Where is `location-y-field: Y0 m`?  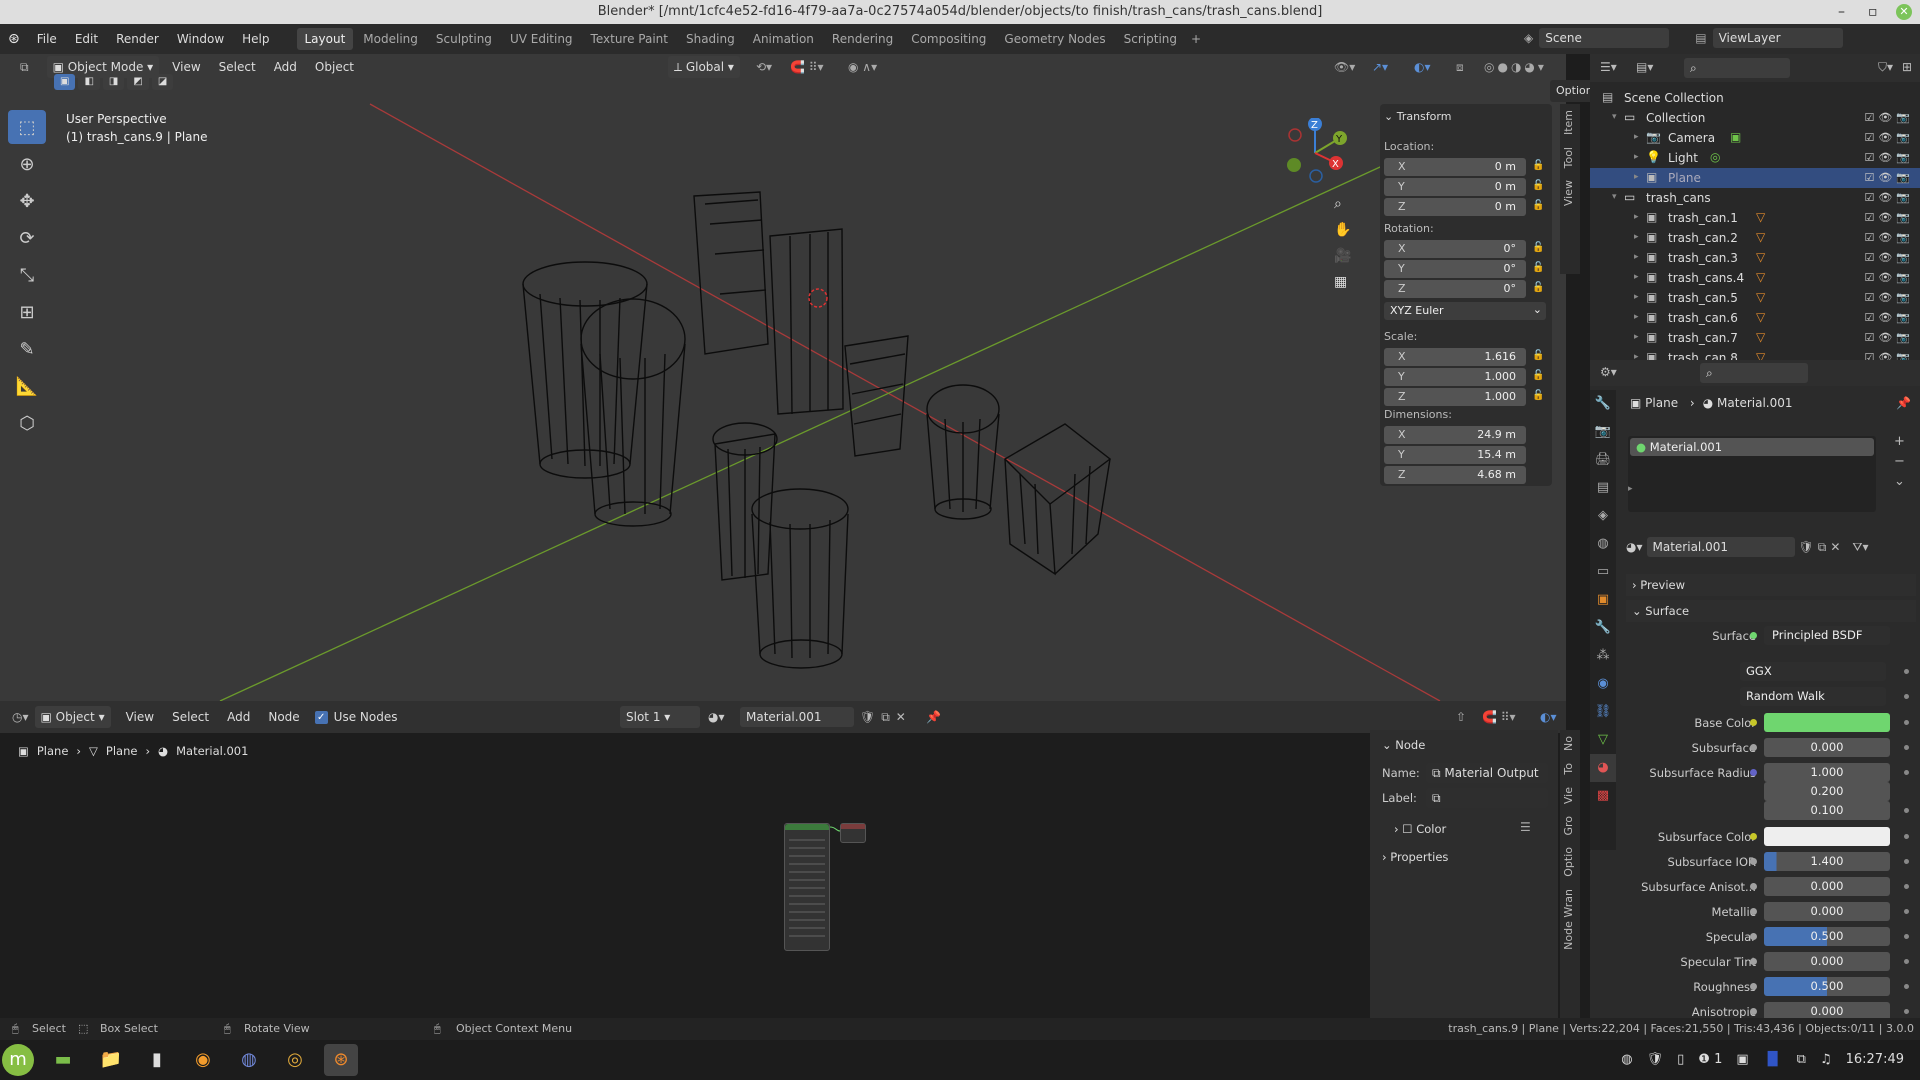 location-y-field: Y0 m is located at coordinates (1455, 187).